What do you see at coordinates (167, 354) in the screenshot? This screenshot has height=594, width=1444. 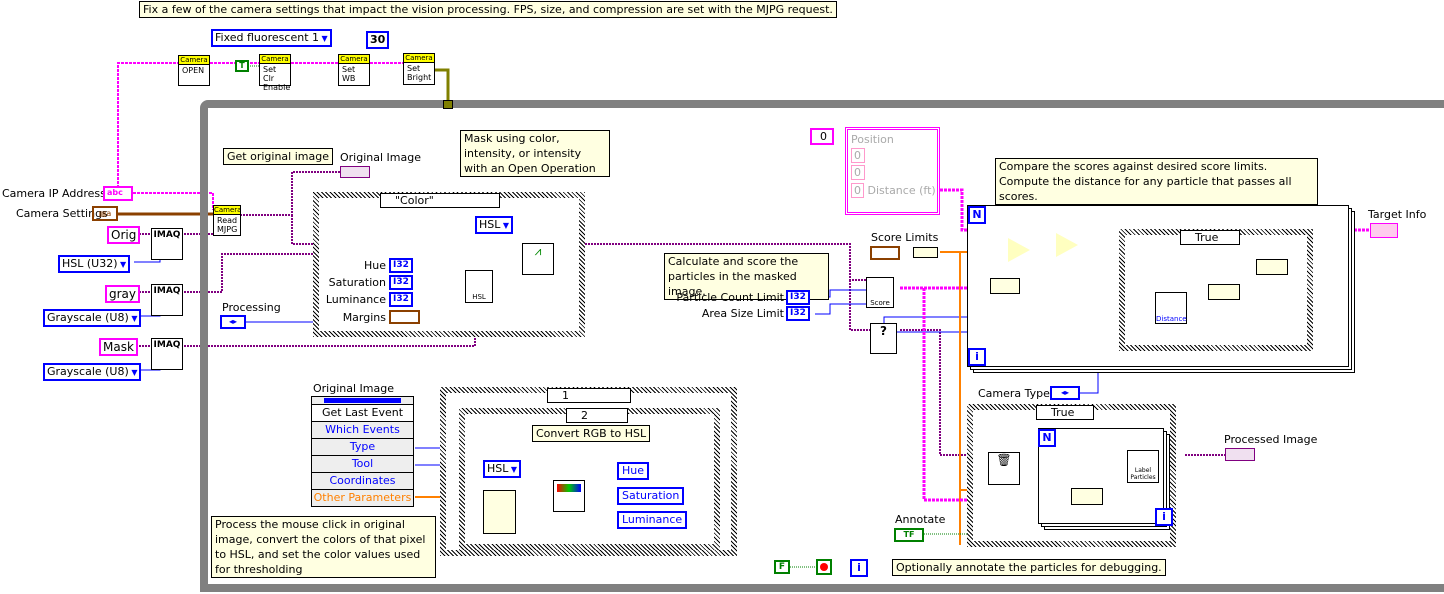 I see `imaq-create-mask: IMAQ` at bounding box center [167, 354].